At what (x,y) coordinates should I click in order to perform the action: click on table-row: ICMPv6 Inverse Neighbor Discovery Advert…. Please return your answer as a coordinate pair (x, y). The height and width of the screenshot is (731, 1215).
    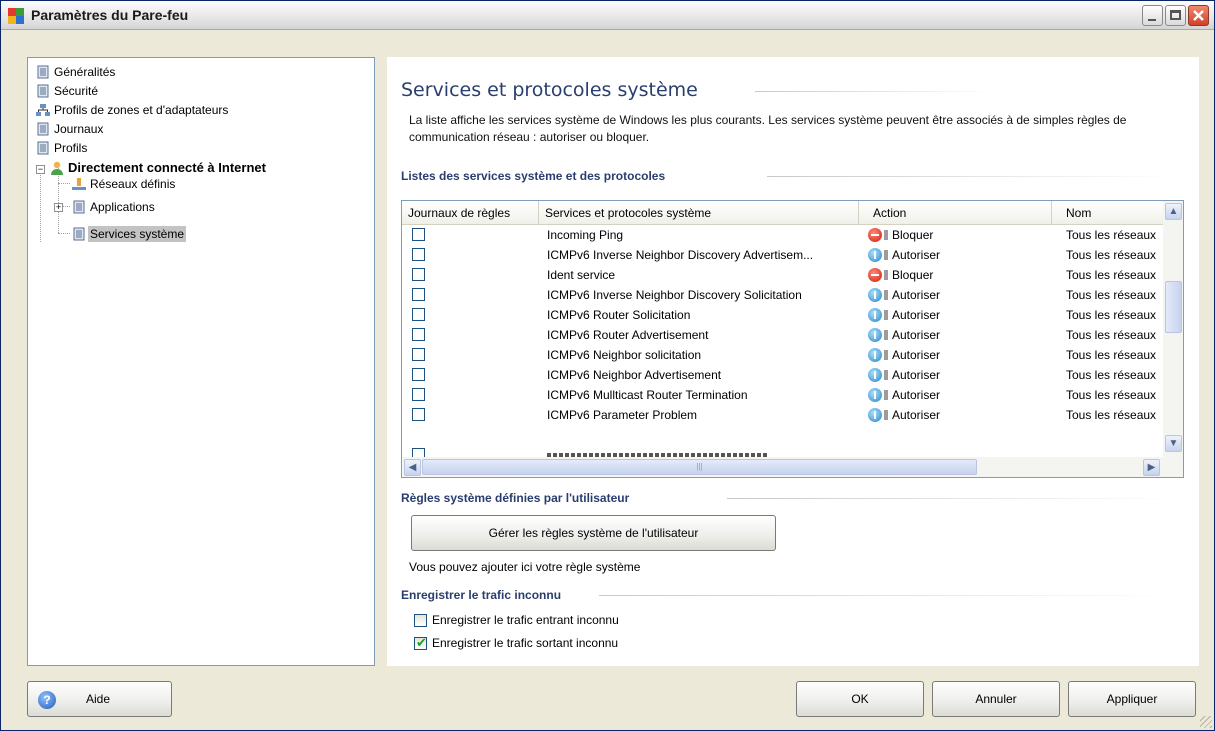
    Looking at the image, I should click on (782, 255).